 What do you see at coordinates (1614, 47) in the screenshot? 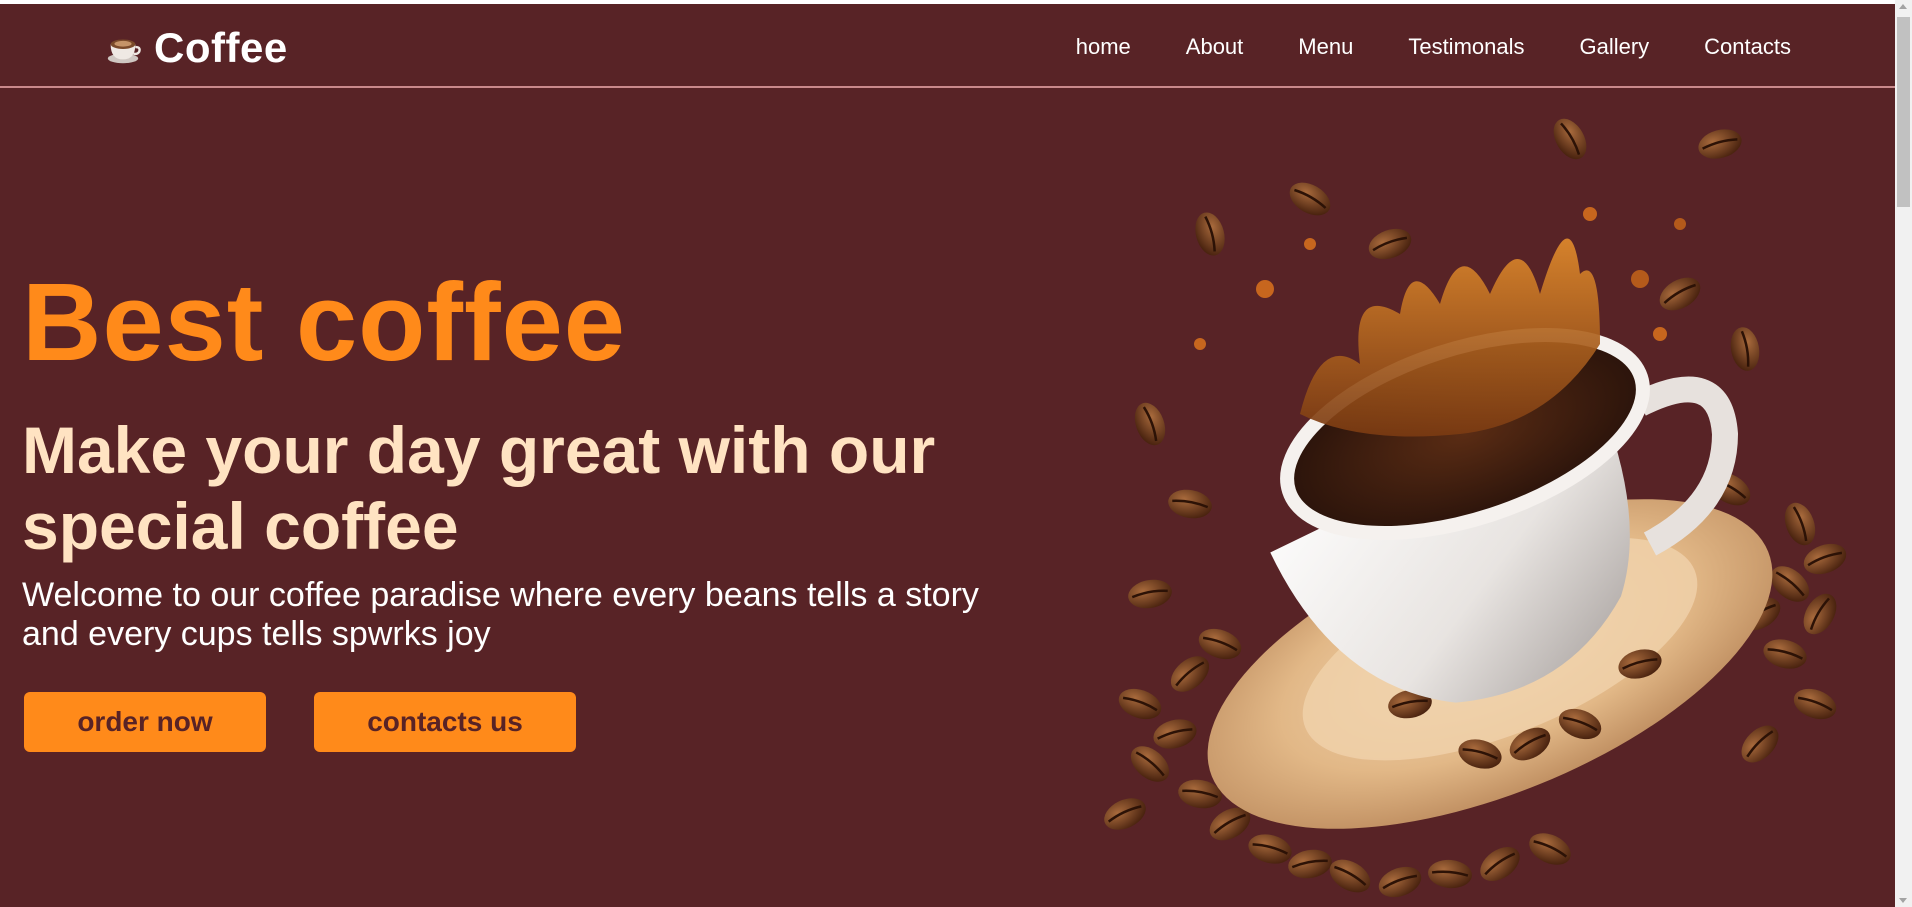
I see `nav-link-gallery: Gallery` at bounding box center [1614, 47].